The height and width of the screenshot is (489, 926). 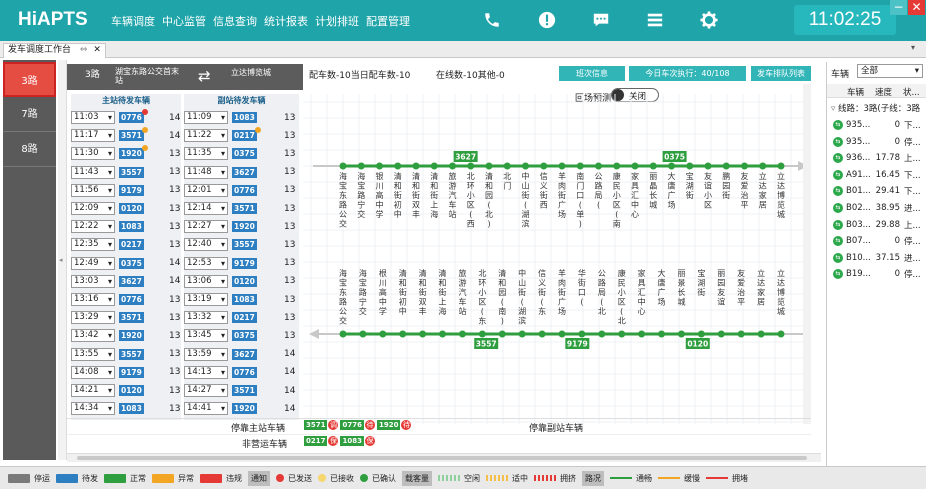 What do you see at coordinates (244, 154) in the screenshot?
I see `bus-tag: 0375` at bounding box center [244, 154].